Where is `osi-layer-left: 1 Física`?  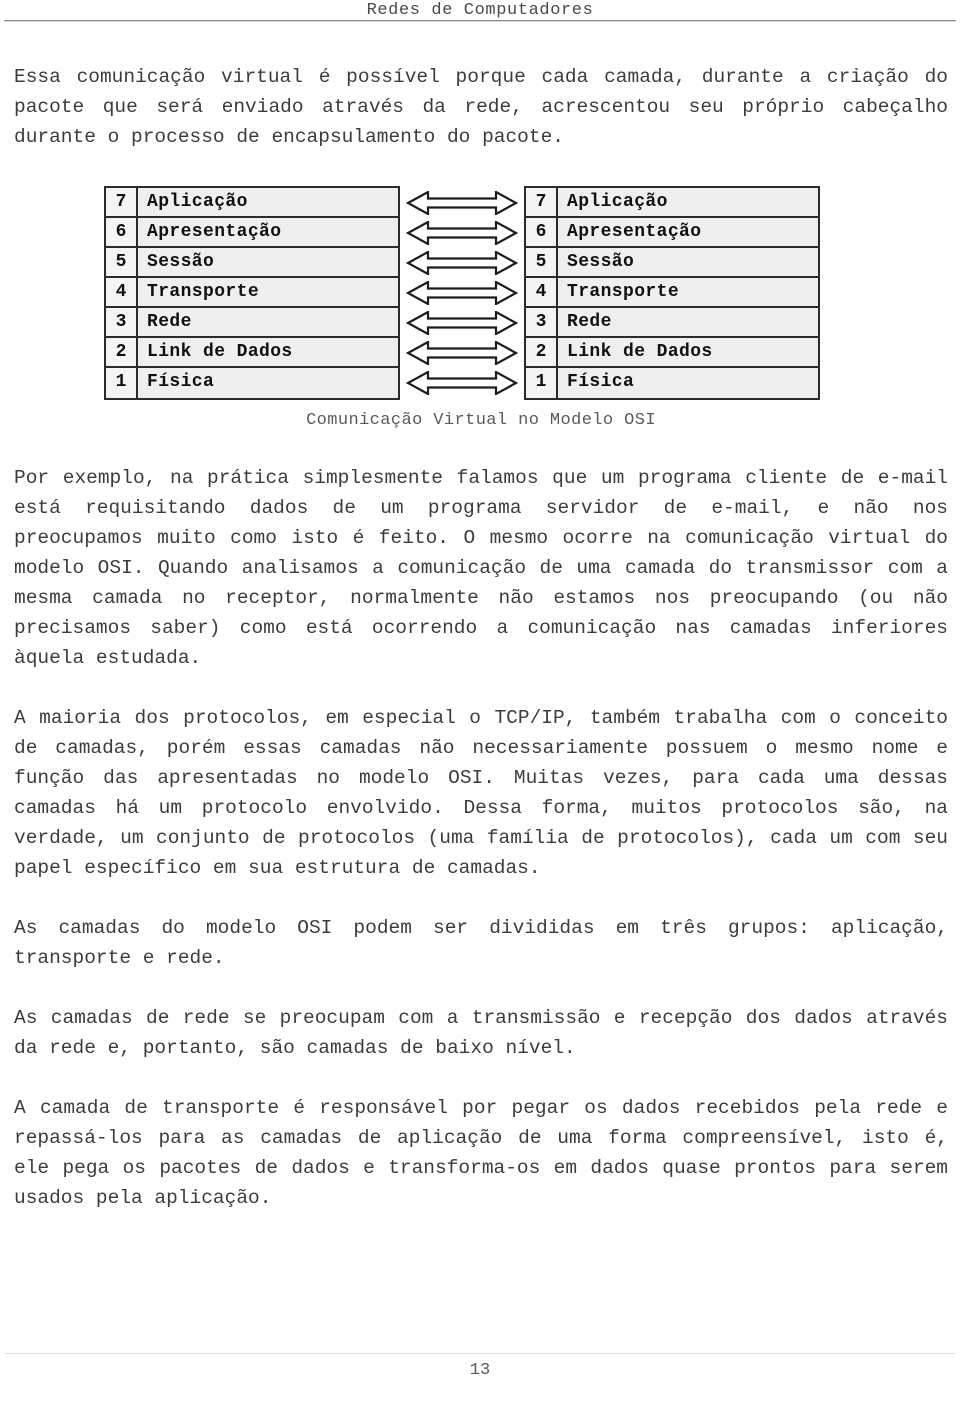 osi-layer-left: 1 Física is located at coordinates (252, 383).